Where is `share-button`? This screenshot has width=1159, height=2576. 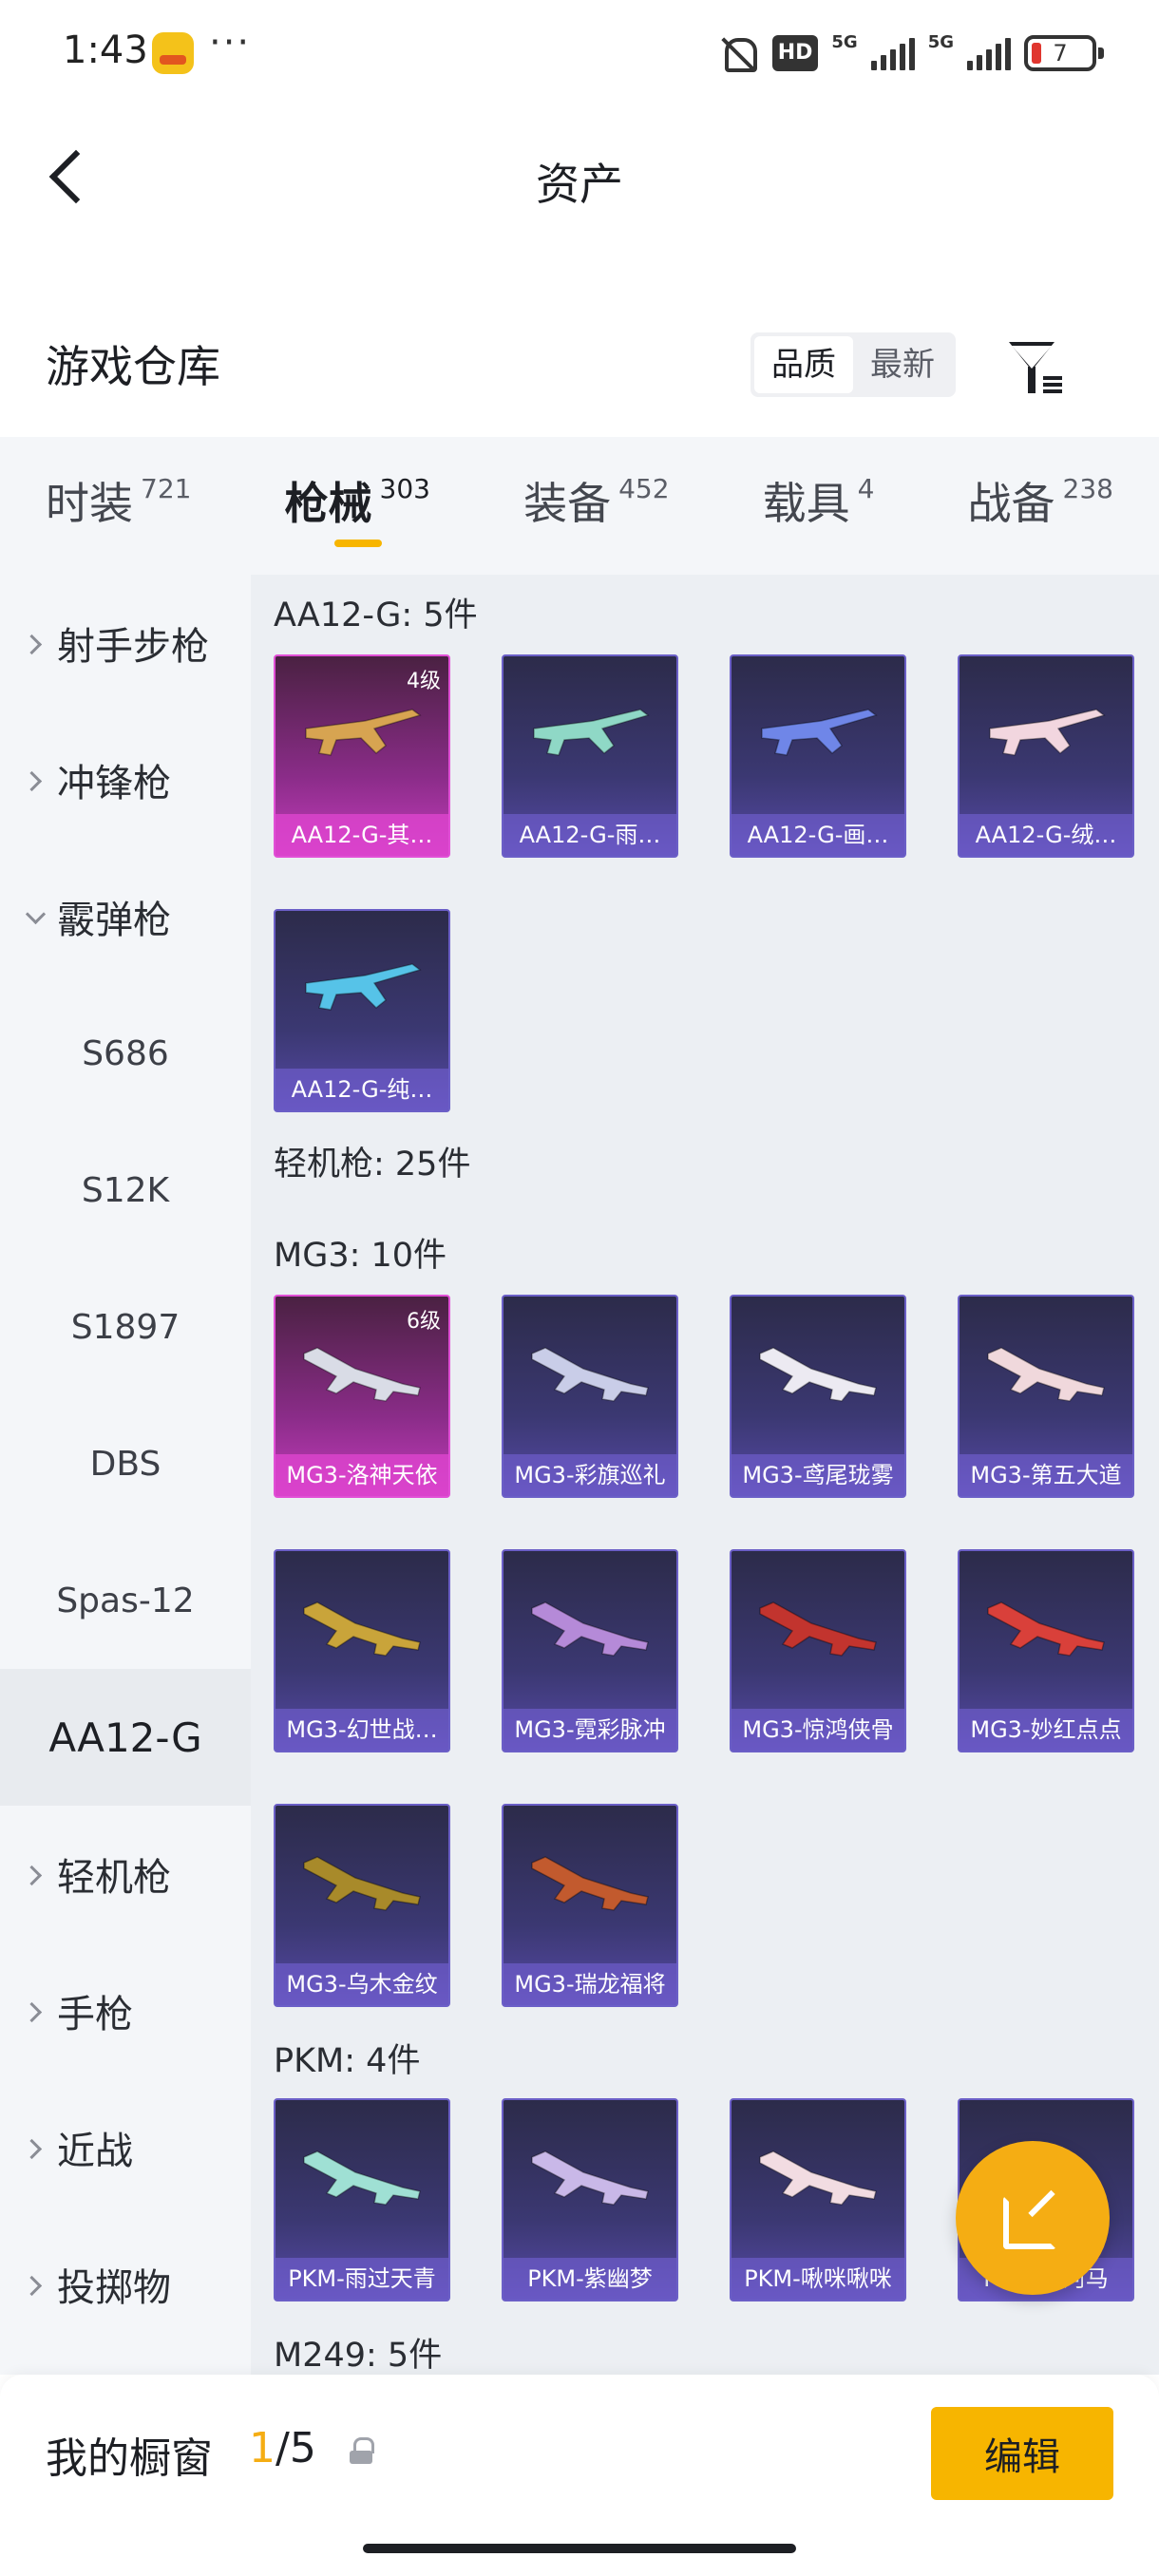
share-button is located at coordinates (1033, 2218).